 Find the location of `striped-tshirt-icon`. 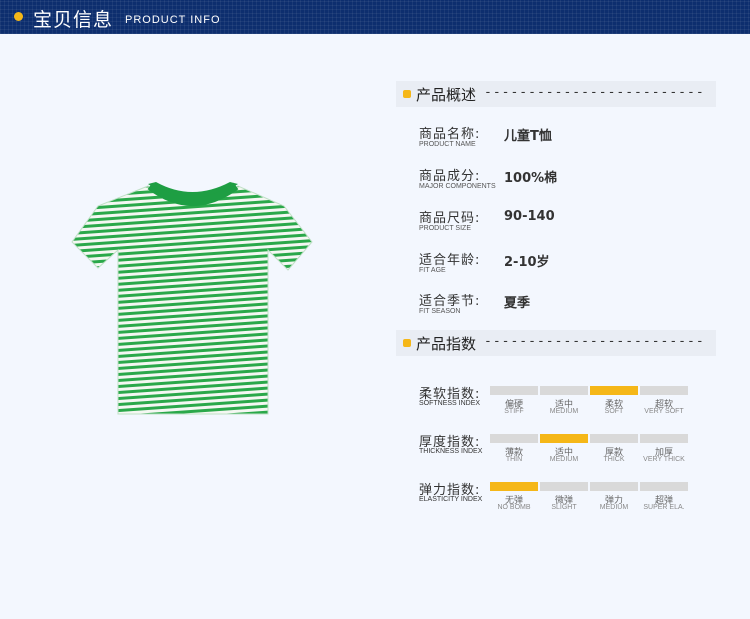

striped-tshirt-icon is located at coordinates (192, 298).